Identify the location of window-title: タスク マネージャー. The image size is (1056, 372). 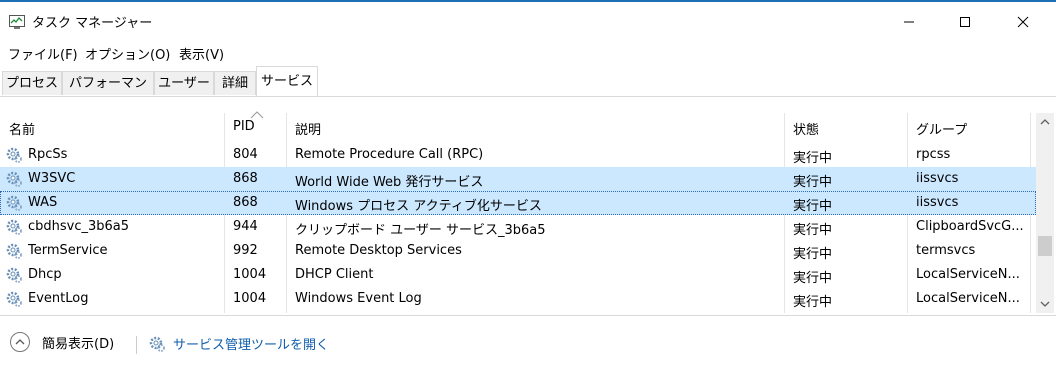
(92, 23).